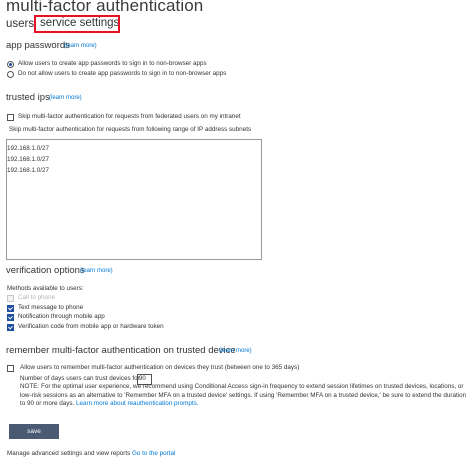 This screenshot has height=467, width=474. I want to click on trusted-ips-learn-more-link: (learn more), so click(65, 98).